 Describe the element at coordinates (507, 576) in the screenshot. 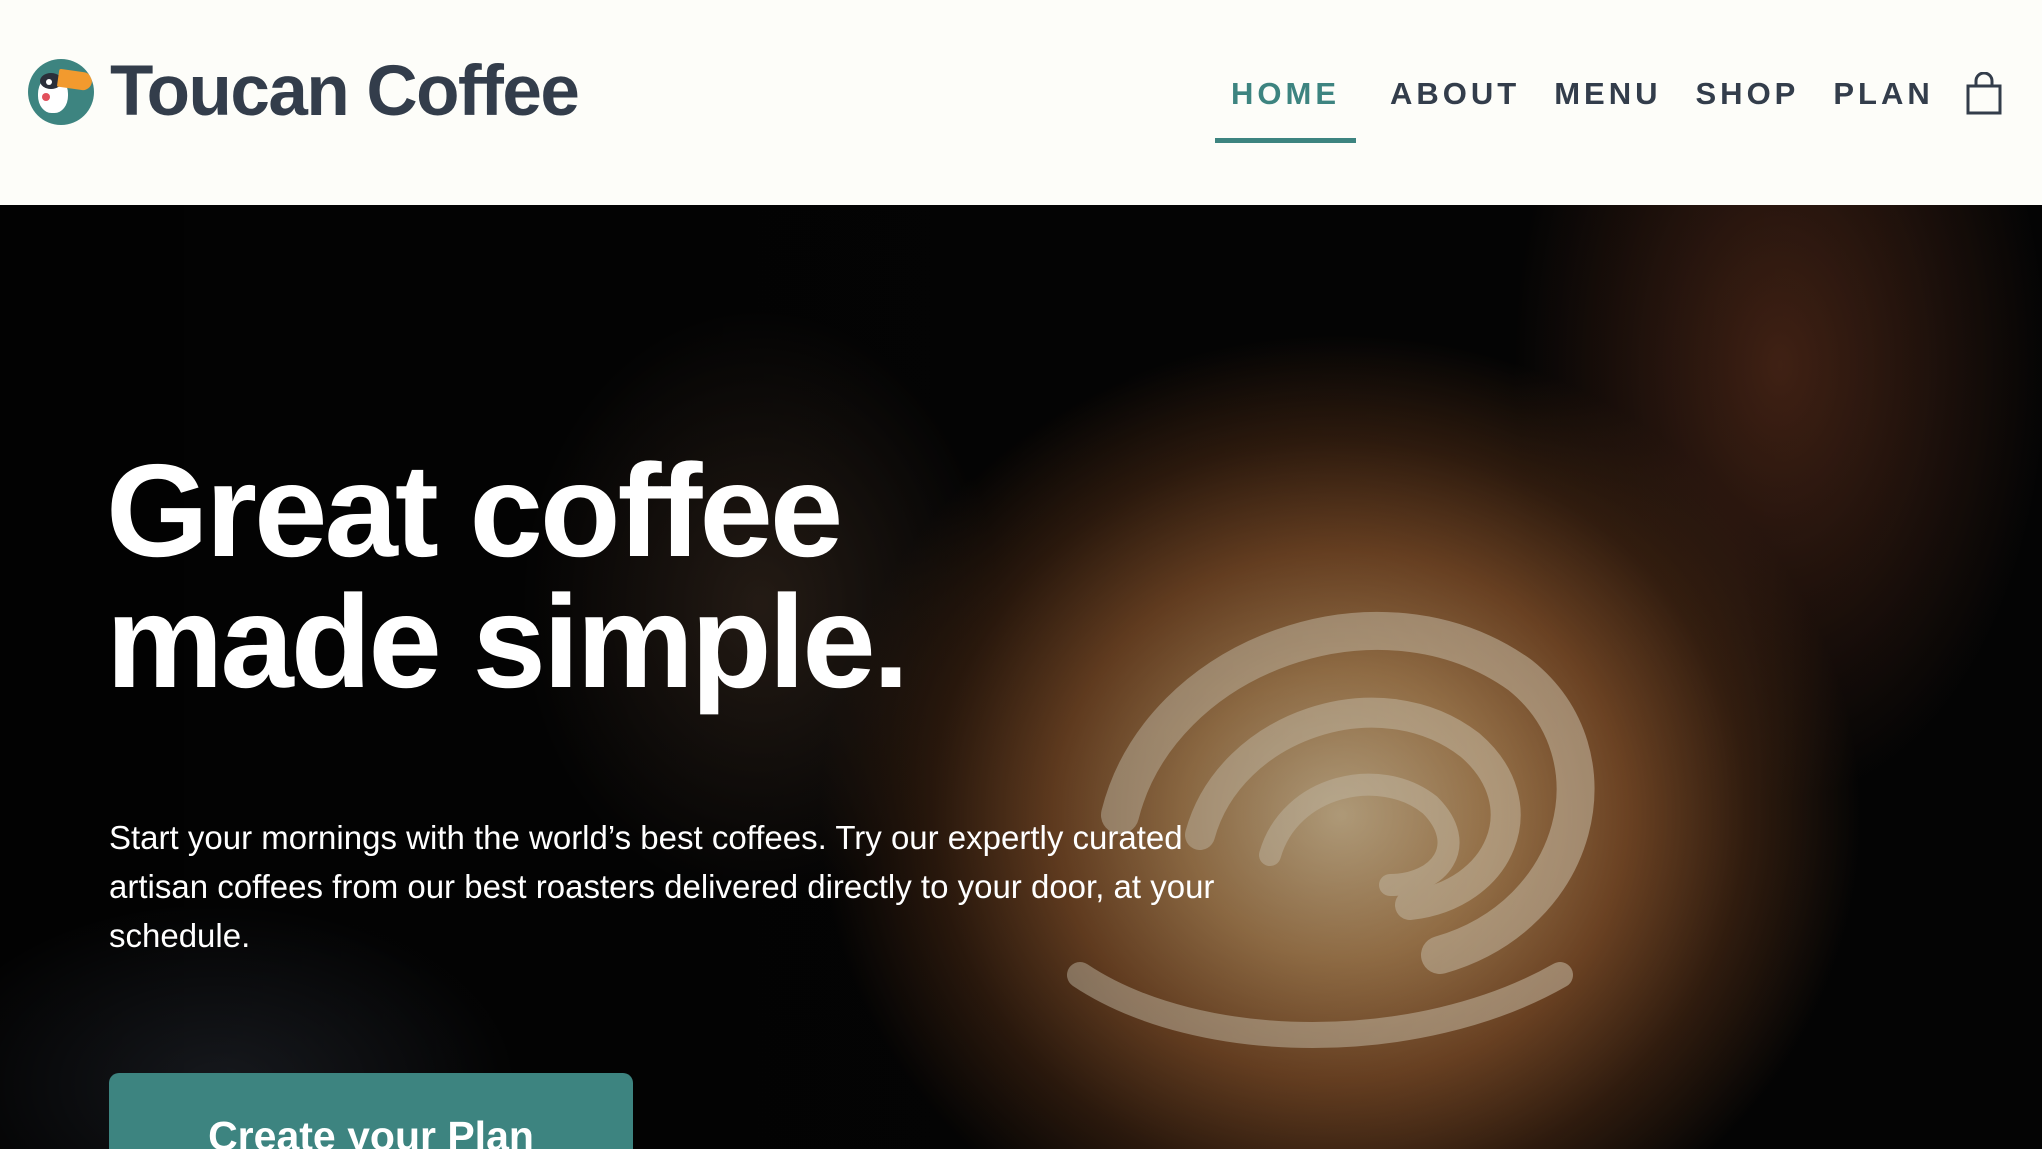

I see `hero-headline: Great coffee made simple.` at that location.